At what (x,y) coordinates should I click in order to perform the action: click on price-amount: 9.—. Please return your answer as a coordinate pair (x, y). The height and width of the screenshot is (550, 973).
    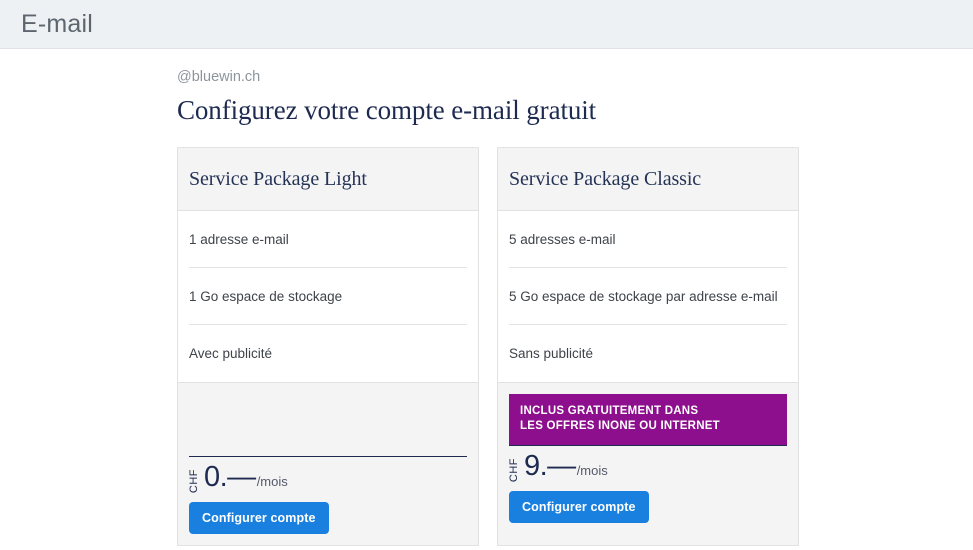
    Looking at the image, I should click on (550, 466).